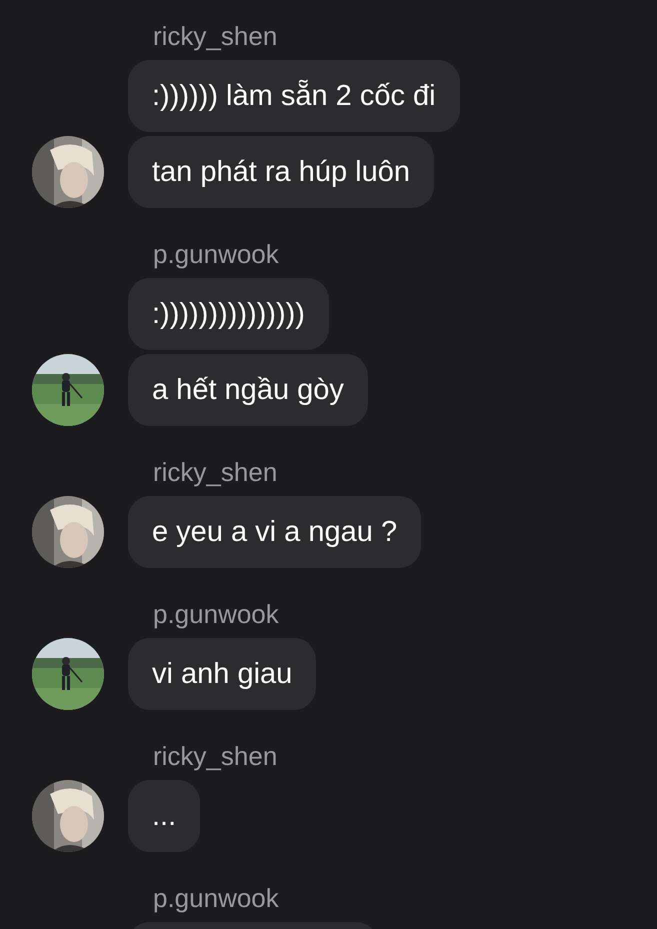 This screenshot has width=657, height=929. I want to click on message-bubble: :)))))) làm sẵn 2 cốc đi, so click(294, 96).